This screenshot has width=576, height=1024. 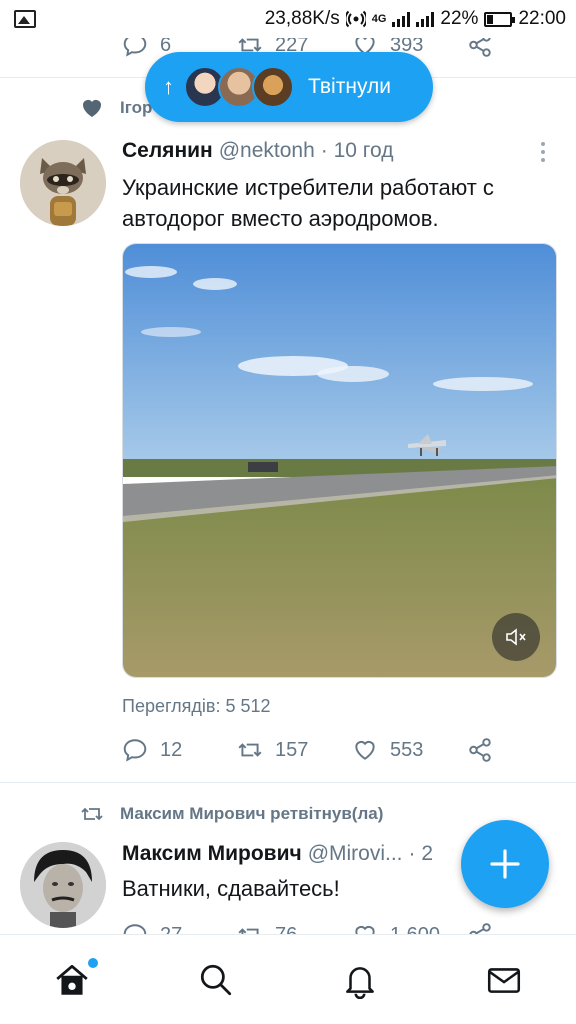 I want to click on display-name: Селянин, so click(x=167, y=151).